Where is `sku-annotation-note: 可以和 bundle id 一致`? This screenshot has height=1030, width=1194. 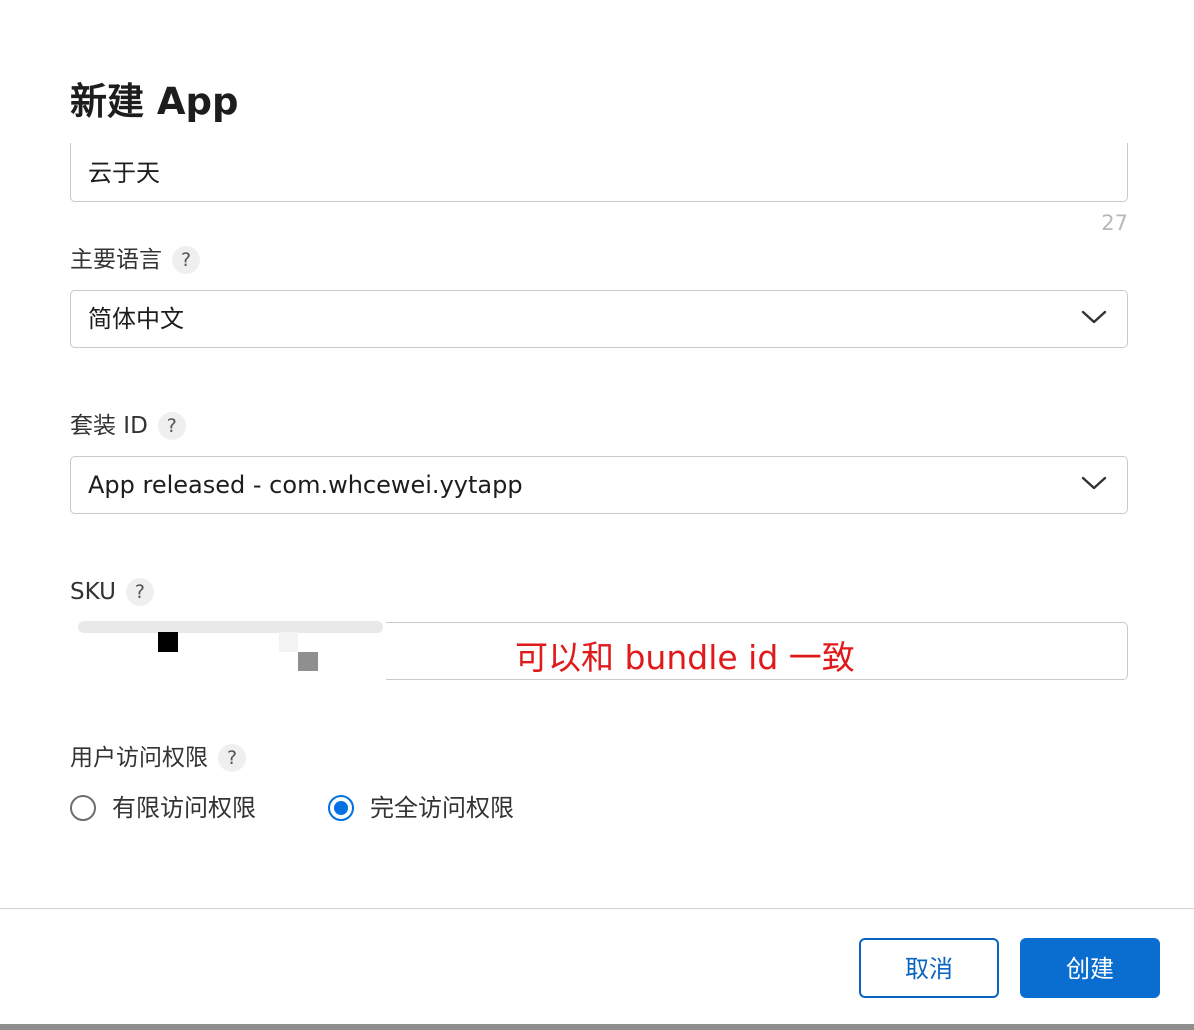
sku-annotation-note: 可以和 bundle id 一致 is located at coordinates (685, 657).